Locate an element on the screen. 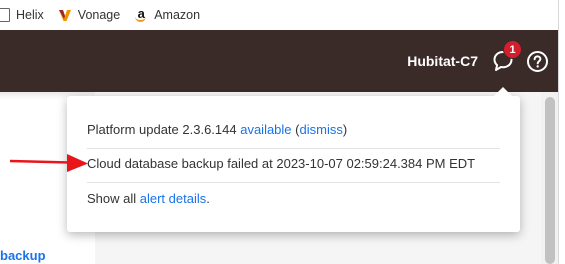 The width and height of the screenshot is (565, 264). bookmark-label: Amazon is located at coordinates (177, 15).